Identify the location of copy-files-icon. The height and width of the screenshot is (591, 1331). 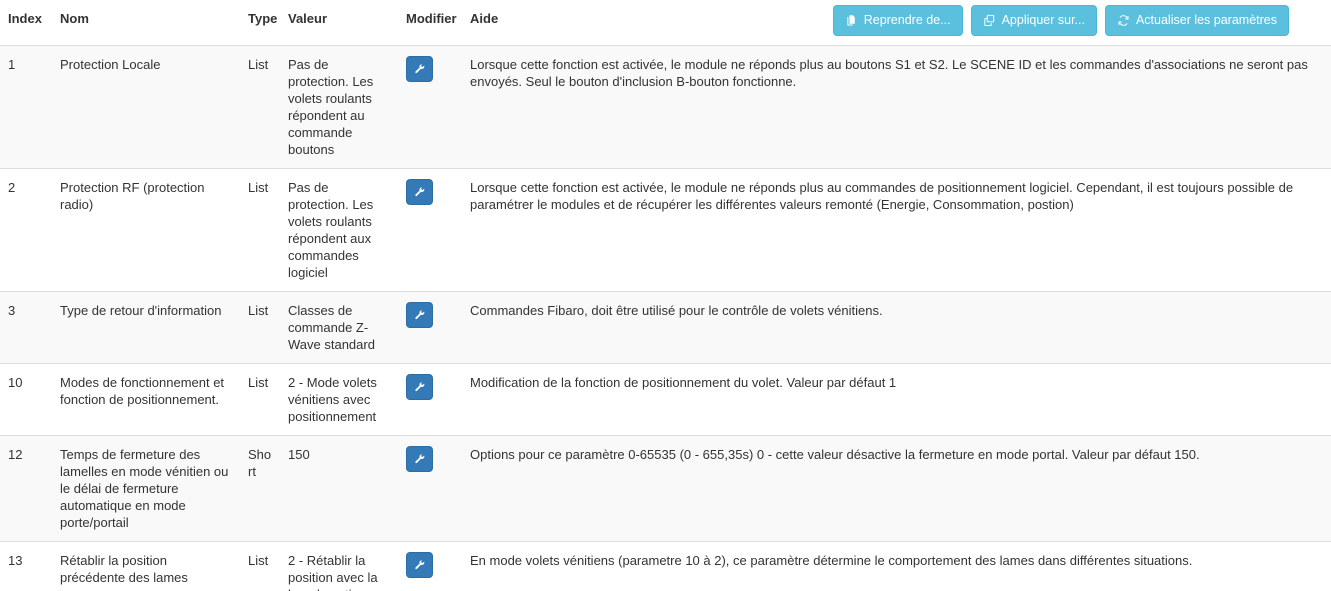
(851, 20).